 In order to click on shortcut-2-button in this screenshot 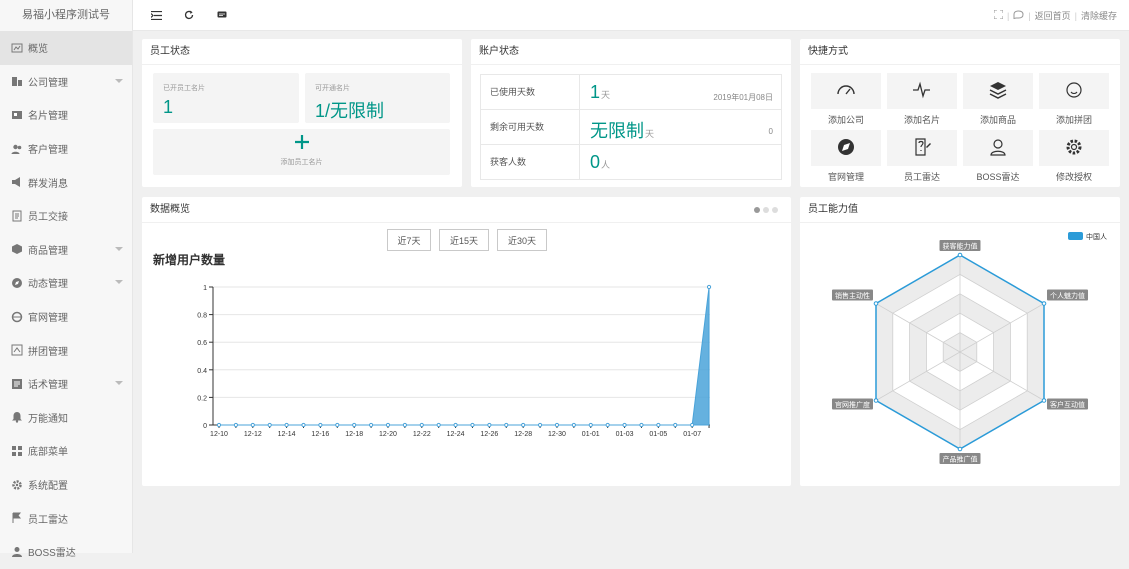, I will do `click(922, 91)`.